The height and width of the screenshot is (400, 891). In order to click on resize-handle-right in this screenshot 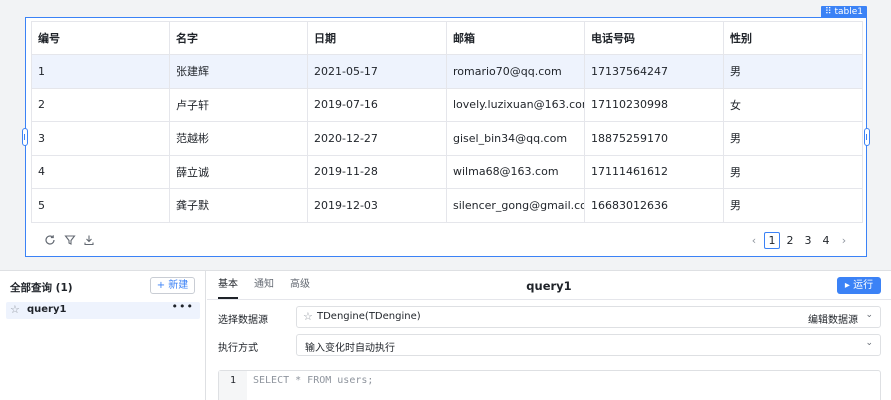, I will do `click(867, 137)`.